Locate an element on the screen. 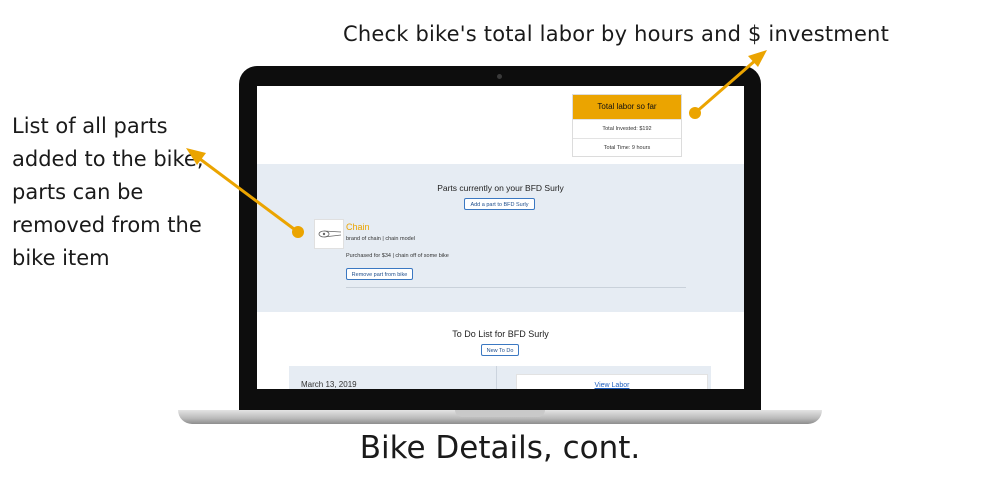 The image size is (1000, 500). arrow-parts-dot is located at coordinates (298, 232).